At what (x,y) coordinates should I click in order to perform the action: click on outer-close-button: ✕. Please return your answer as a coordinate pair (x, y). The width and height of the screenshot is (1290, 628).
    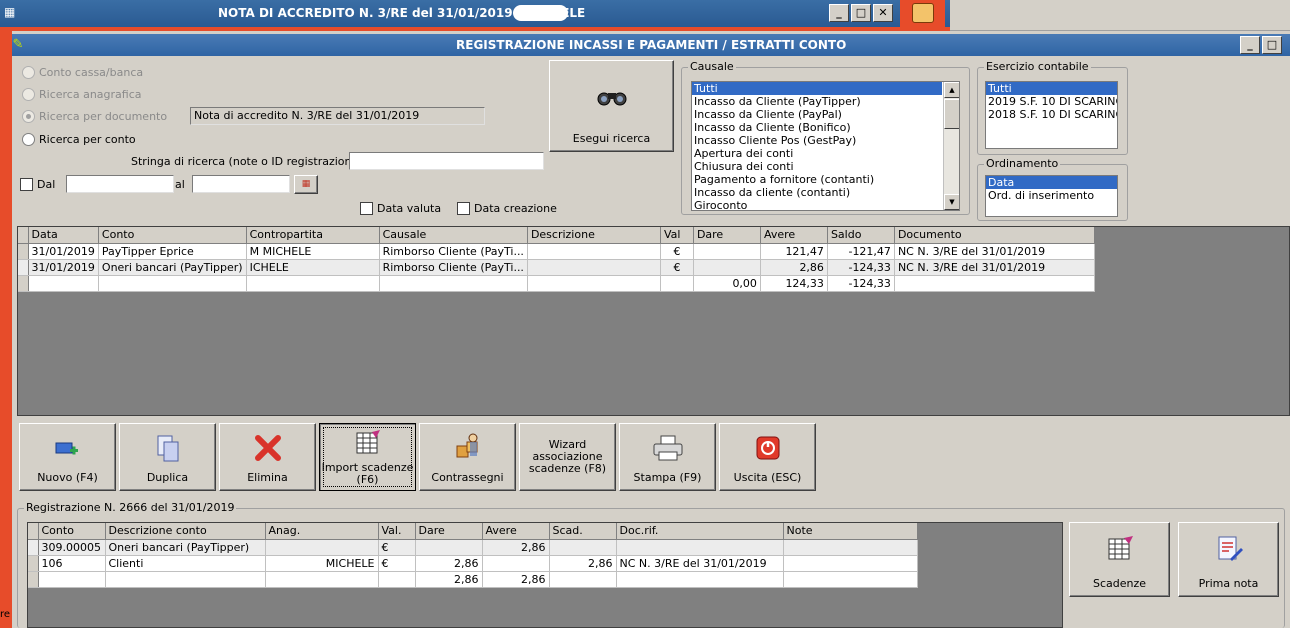
    Looking at the image, I should click on (883, 13).